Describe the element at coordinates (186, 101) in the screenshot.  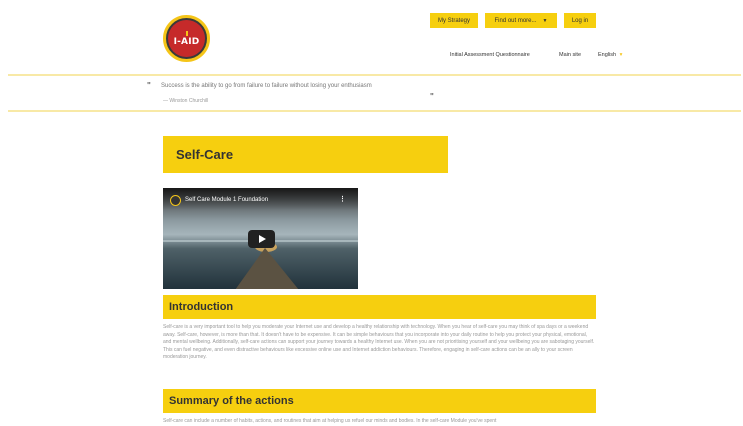
I see `quote-author: — Winston Churchill` at that location.